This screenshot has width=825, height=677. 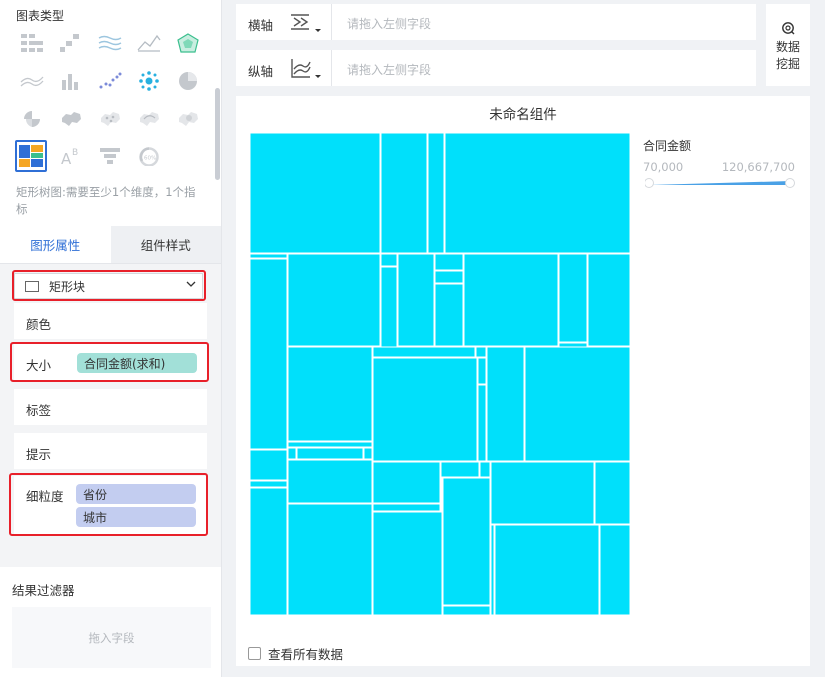 What do you see at coordinates (137, 363) in the screenshot?
I see `size-field-pill: 合同金额(求和)` at bounding box center [137, 363].